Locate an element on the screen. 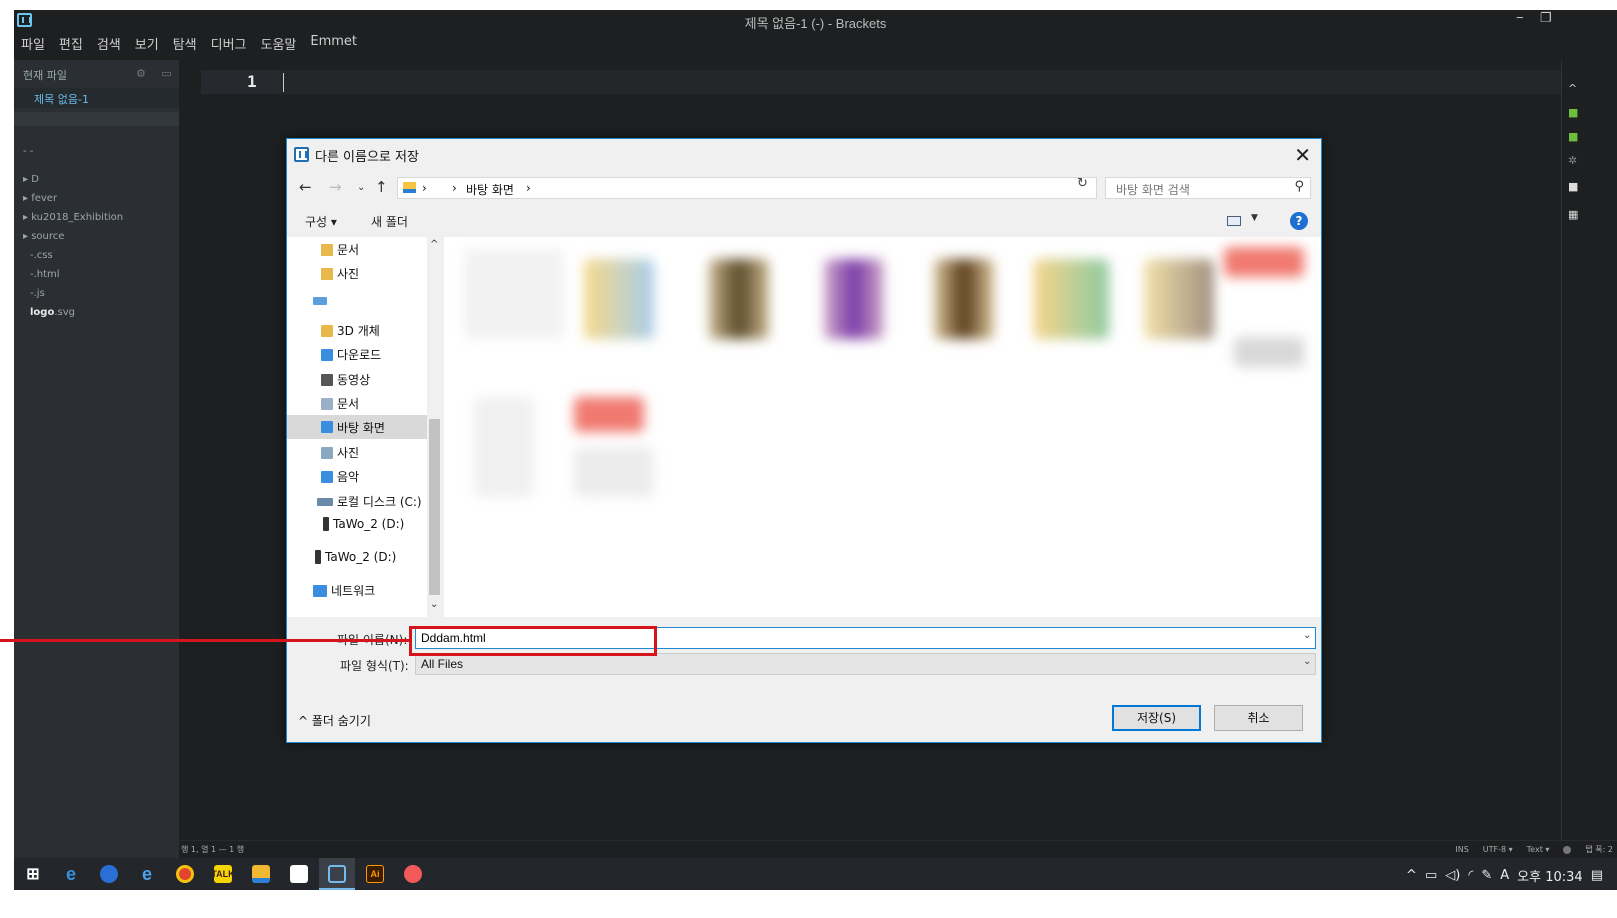  minimize-icon: − is located at coordinates (1520, 17).